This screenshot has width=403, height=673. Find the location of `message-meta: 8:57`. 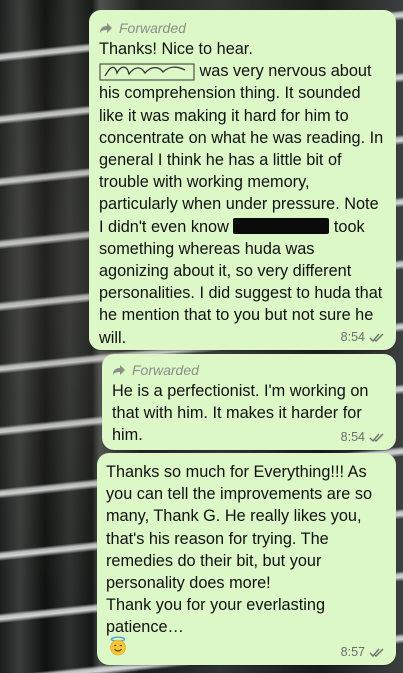

message-meta: 8:57 is located at coordinates (363, 652).